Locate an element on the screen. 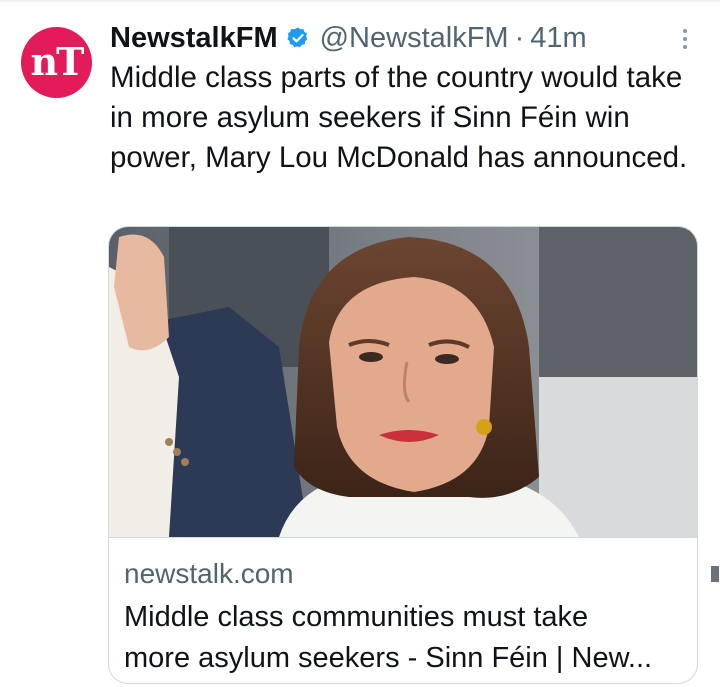 This screenshot has width=720, height=687. scrollbar-thumb is located at coordinates (715, 574).